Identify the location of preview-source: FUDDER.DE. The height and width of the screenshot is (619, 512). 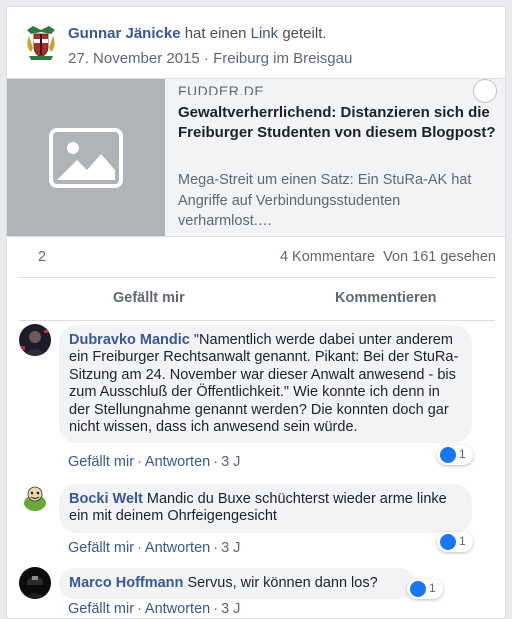
(221, 89).